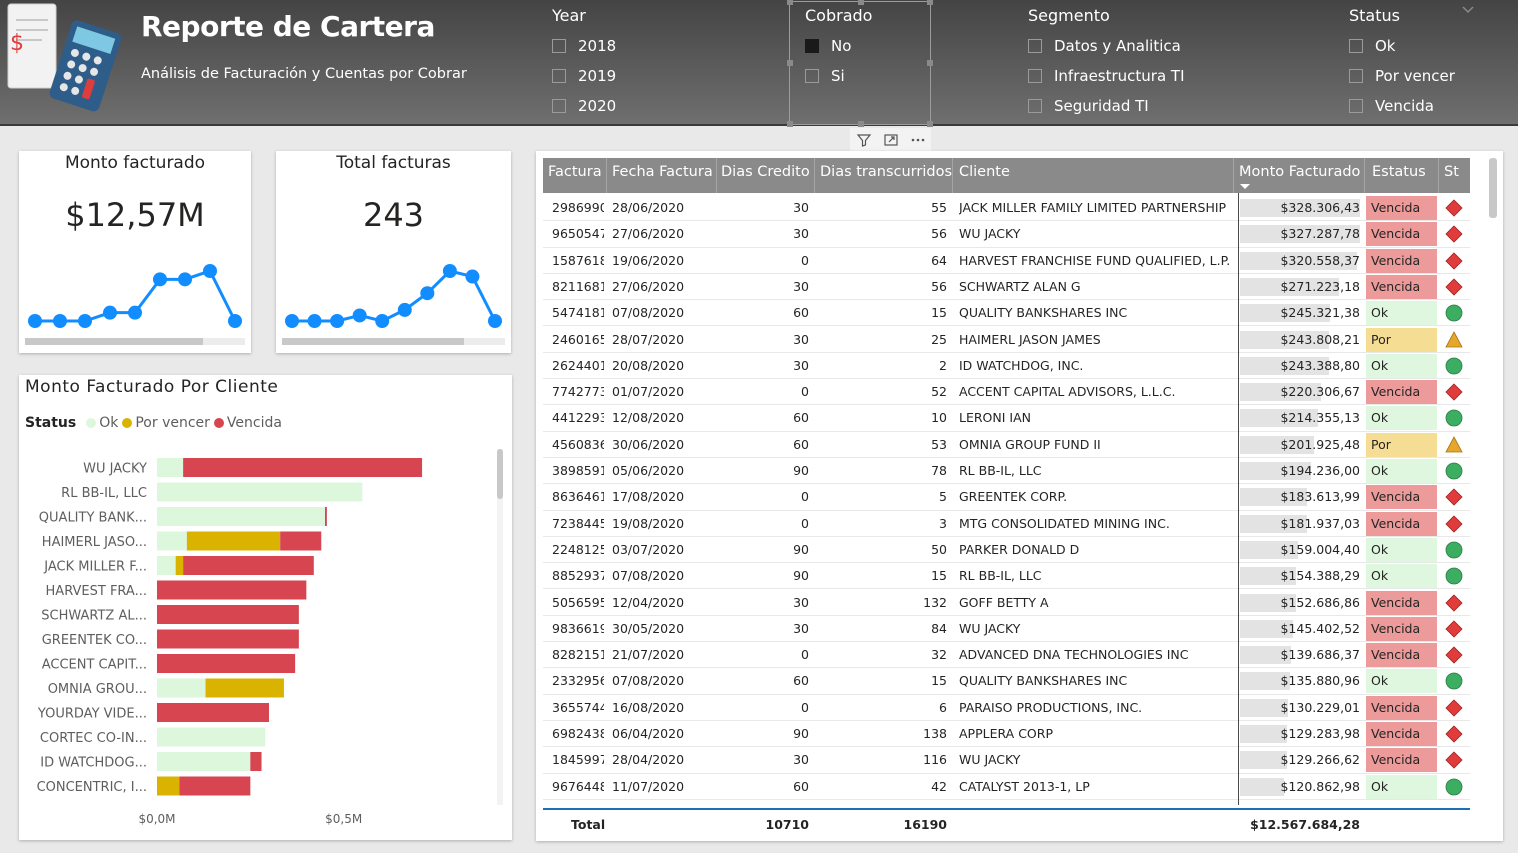  I want to click on option-label: 2018, so click(597, 46).